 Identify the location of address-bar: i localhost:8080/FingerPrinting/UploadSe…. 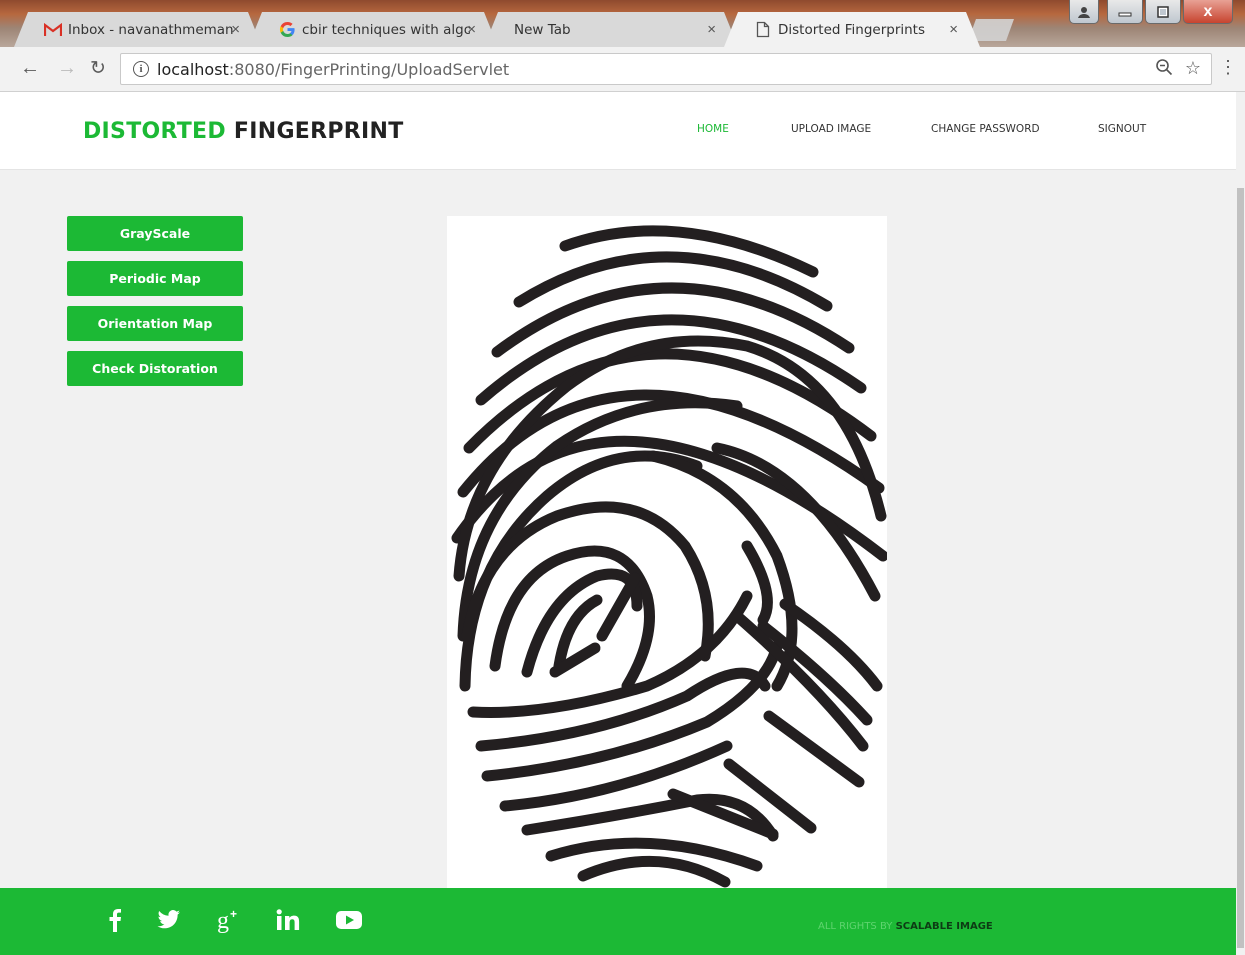
(666, 69).